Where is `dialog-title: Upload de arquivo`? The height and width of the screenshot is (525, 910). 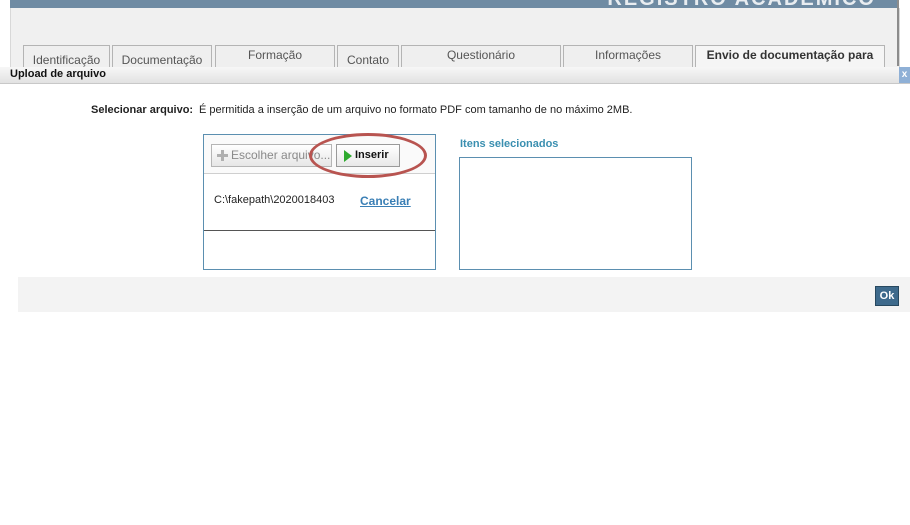 dialog-title: Upload de arquivo is located at coordinates (58, 74).